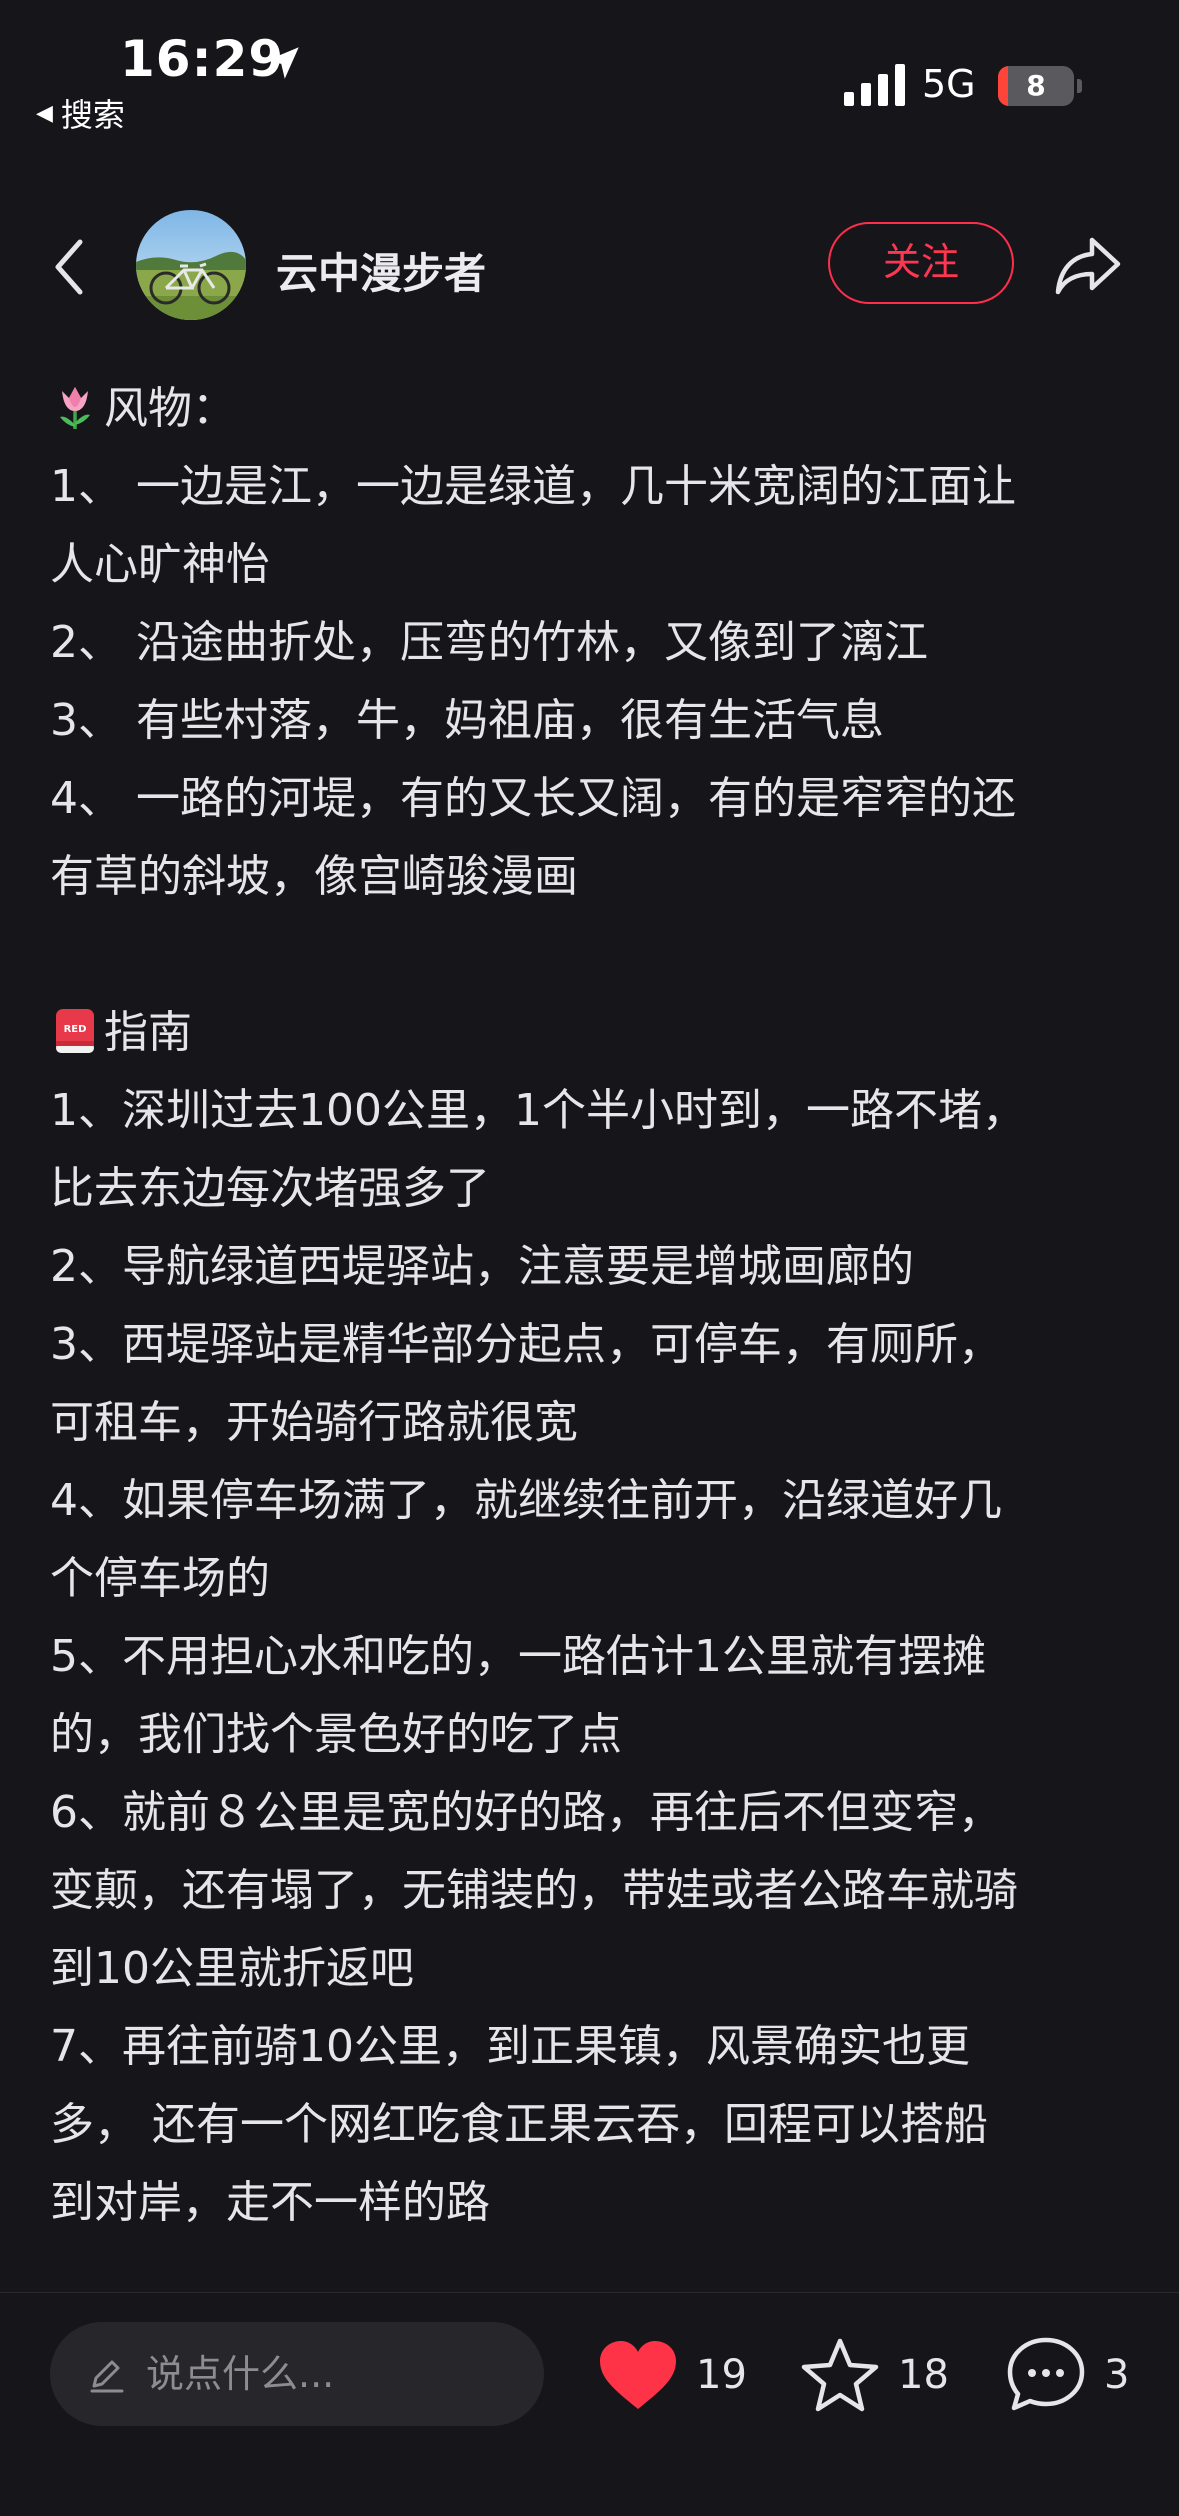  What do you see at coordinates (70, 267) in the screenshot?
I see `back-chevron-icon` at bounding box center [70, 267].